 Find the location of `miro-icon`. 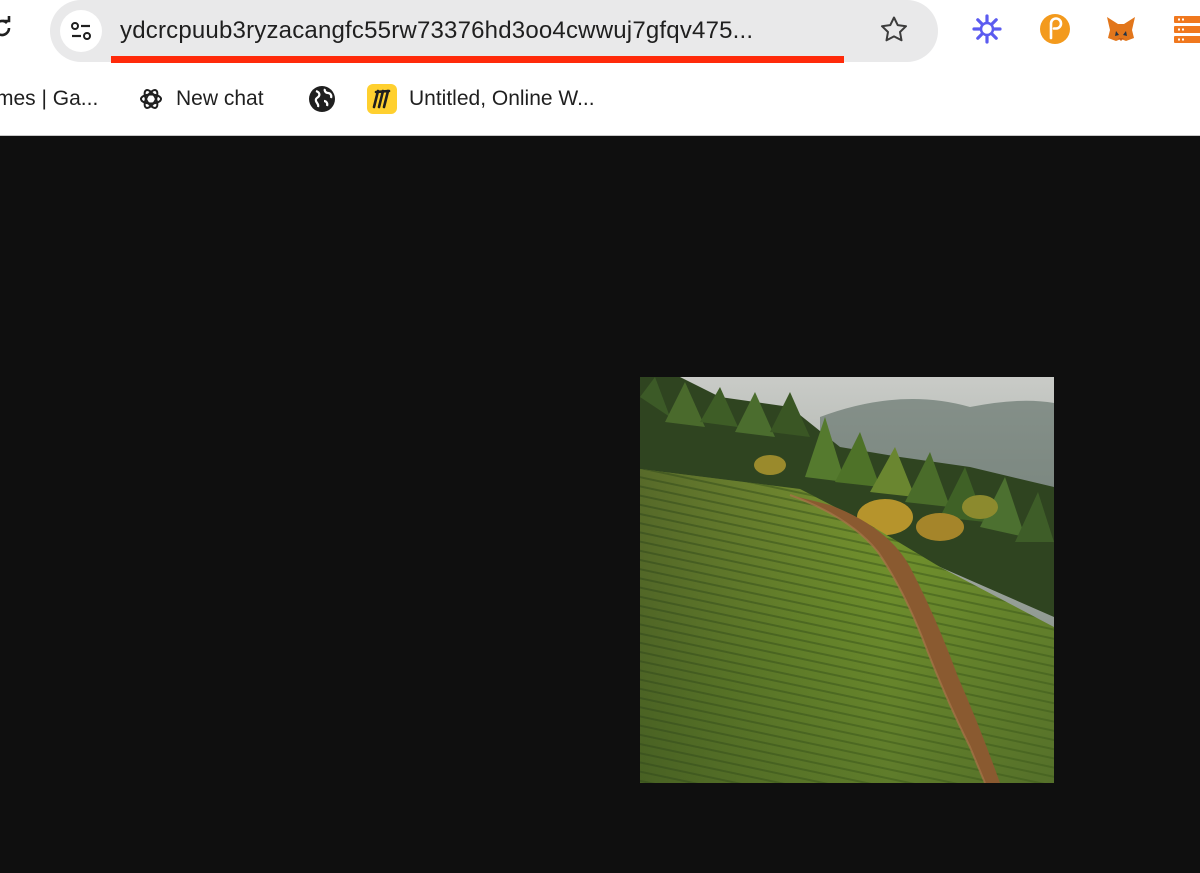

miro-icon is located at coordinates (382, 99).